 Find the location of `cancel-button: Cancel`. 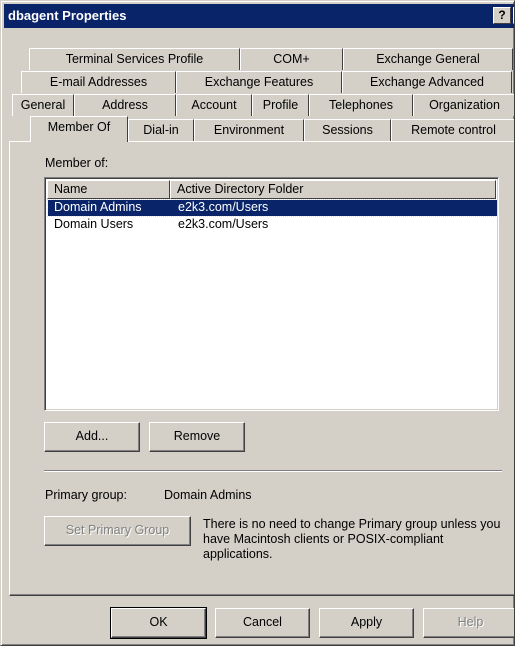

cancel-button: Cancel is located at coordinates (262, 623).